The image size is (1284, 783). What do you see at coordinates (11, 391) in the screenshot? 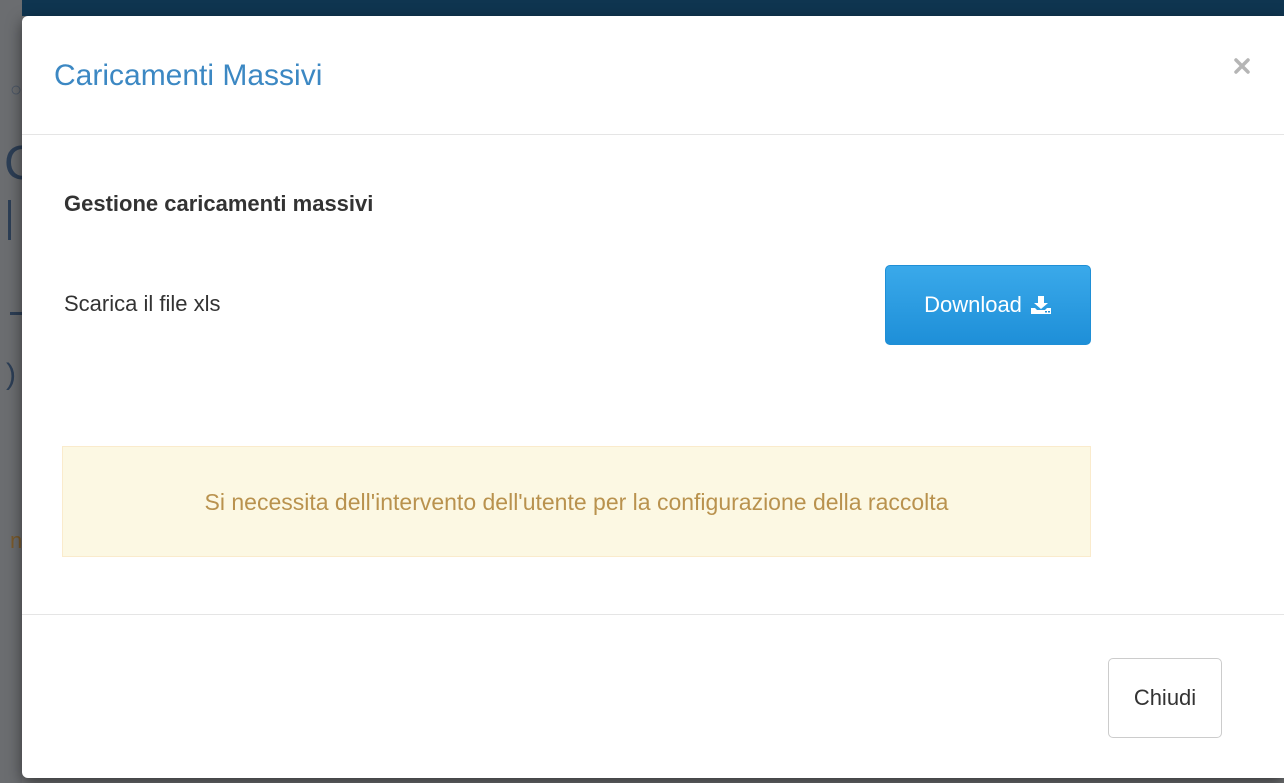
I see `background-page-strip` at bounding box center [11, 391].